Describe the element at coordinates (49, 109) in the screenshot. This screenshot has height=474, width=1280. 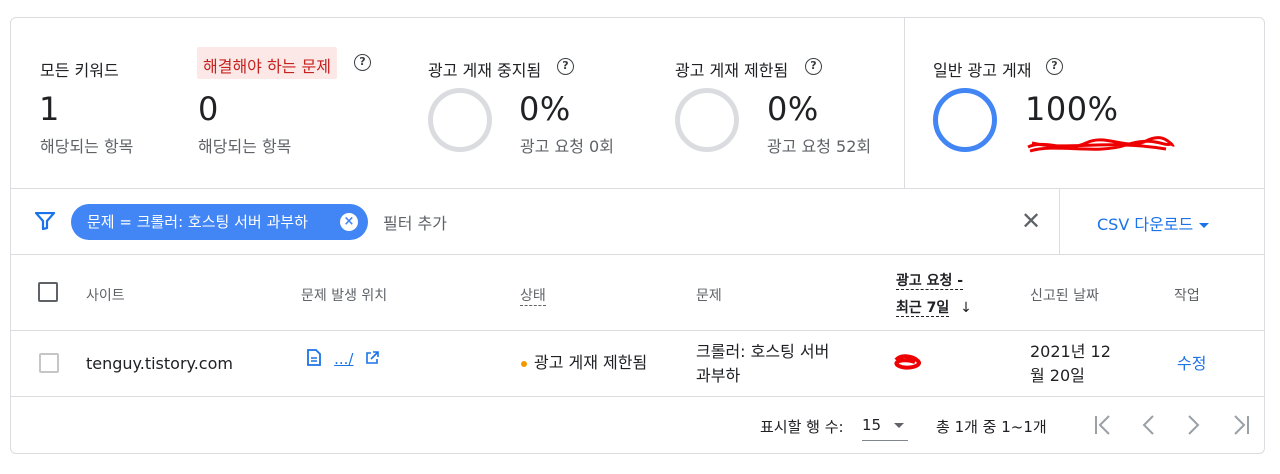
I see `all-keywords-value: 1` at that location.